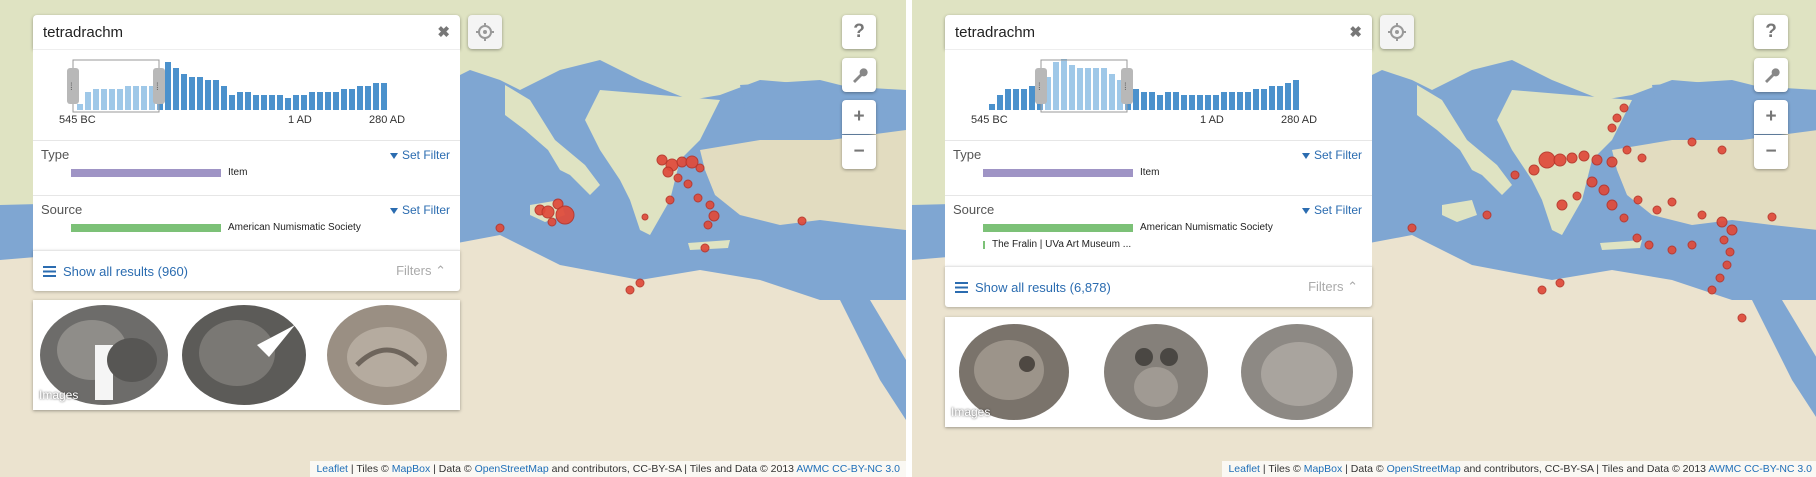  I want to click on coin-image, so click(1296, 372).